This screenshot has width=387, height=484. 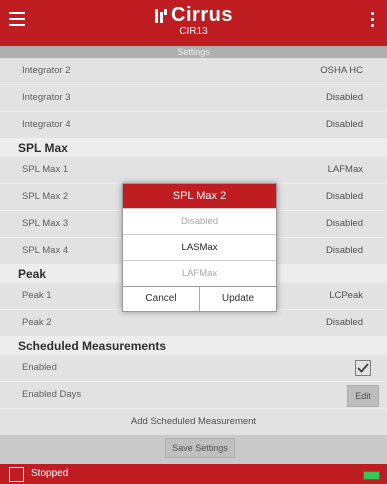 What do you see at coordinates (202, 15) in the screenshot?
I see `brand-name: Cirrus` at bounding box center [202, 15].